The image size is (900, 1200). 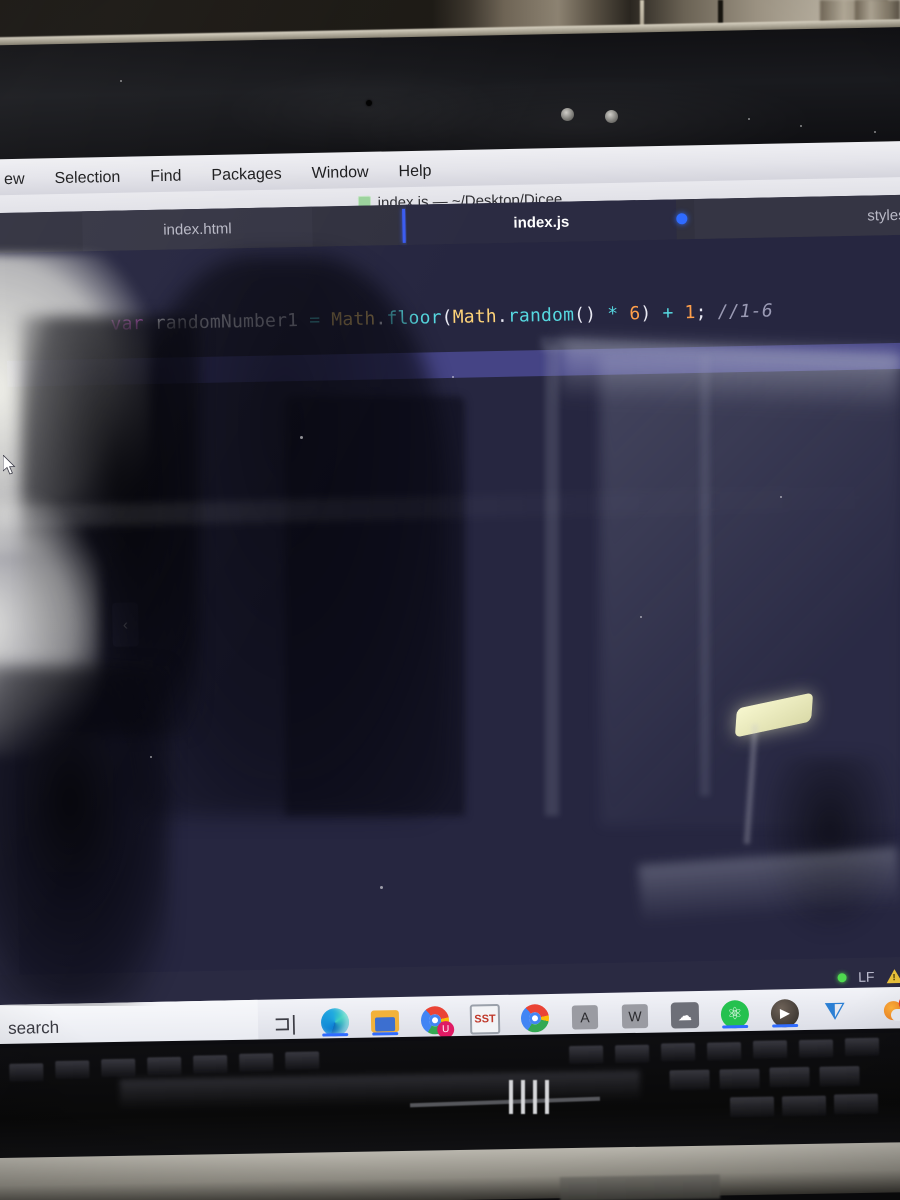 I want to click on reflected-ceiling-light, so click(x=774, y=715).